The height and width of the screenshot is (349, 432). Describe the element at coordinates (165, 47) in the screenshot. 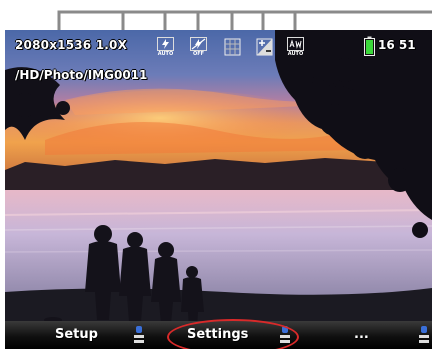

I see `auto-flash-icon: AUTO` at that location.